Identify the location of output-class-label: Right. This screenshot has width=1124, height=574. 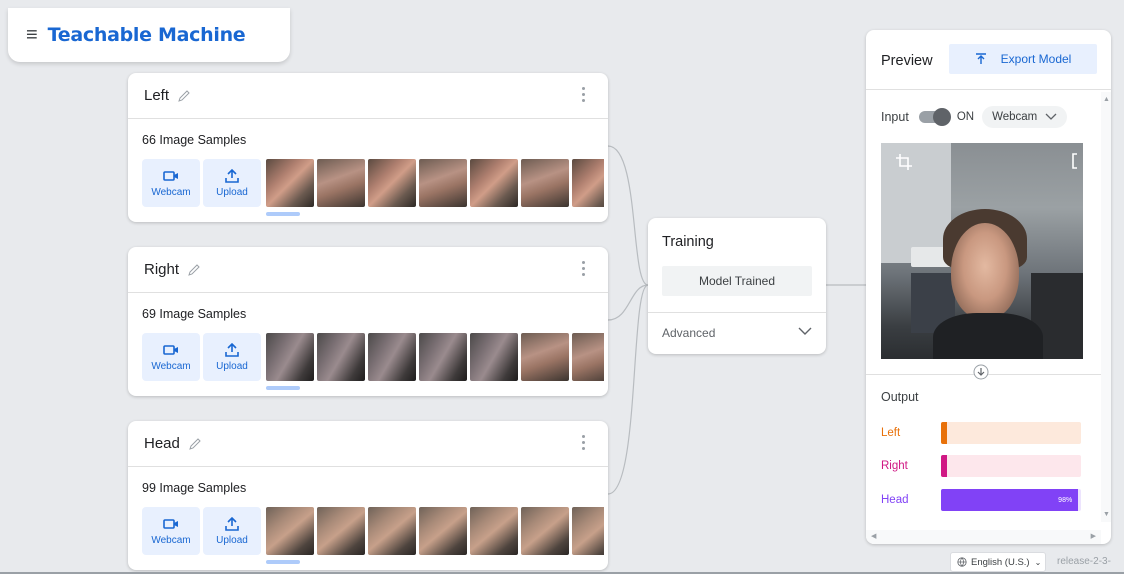
(894, 466).